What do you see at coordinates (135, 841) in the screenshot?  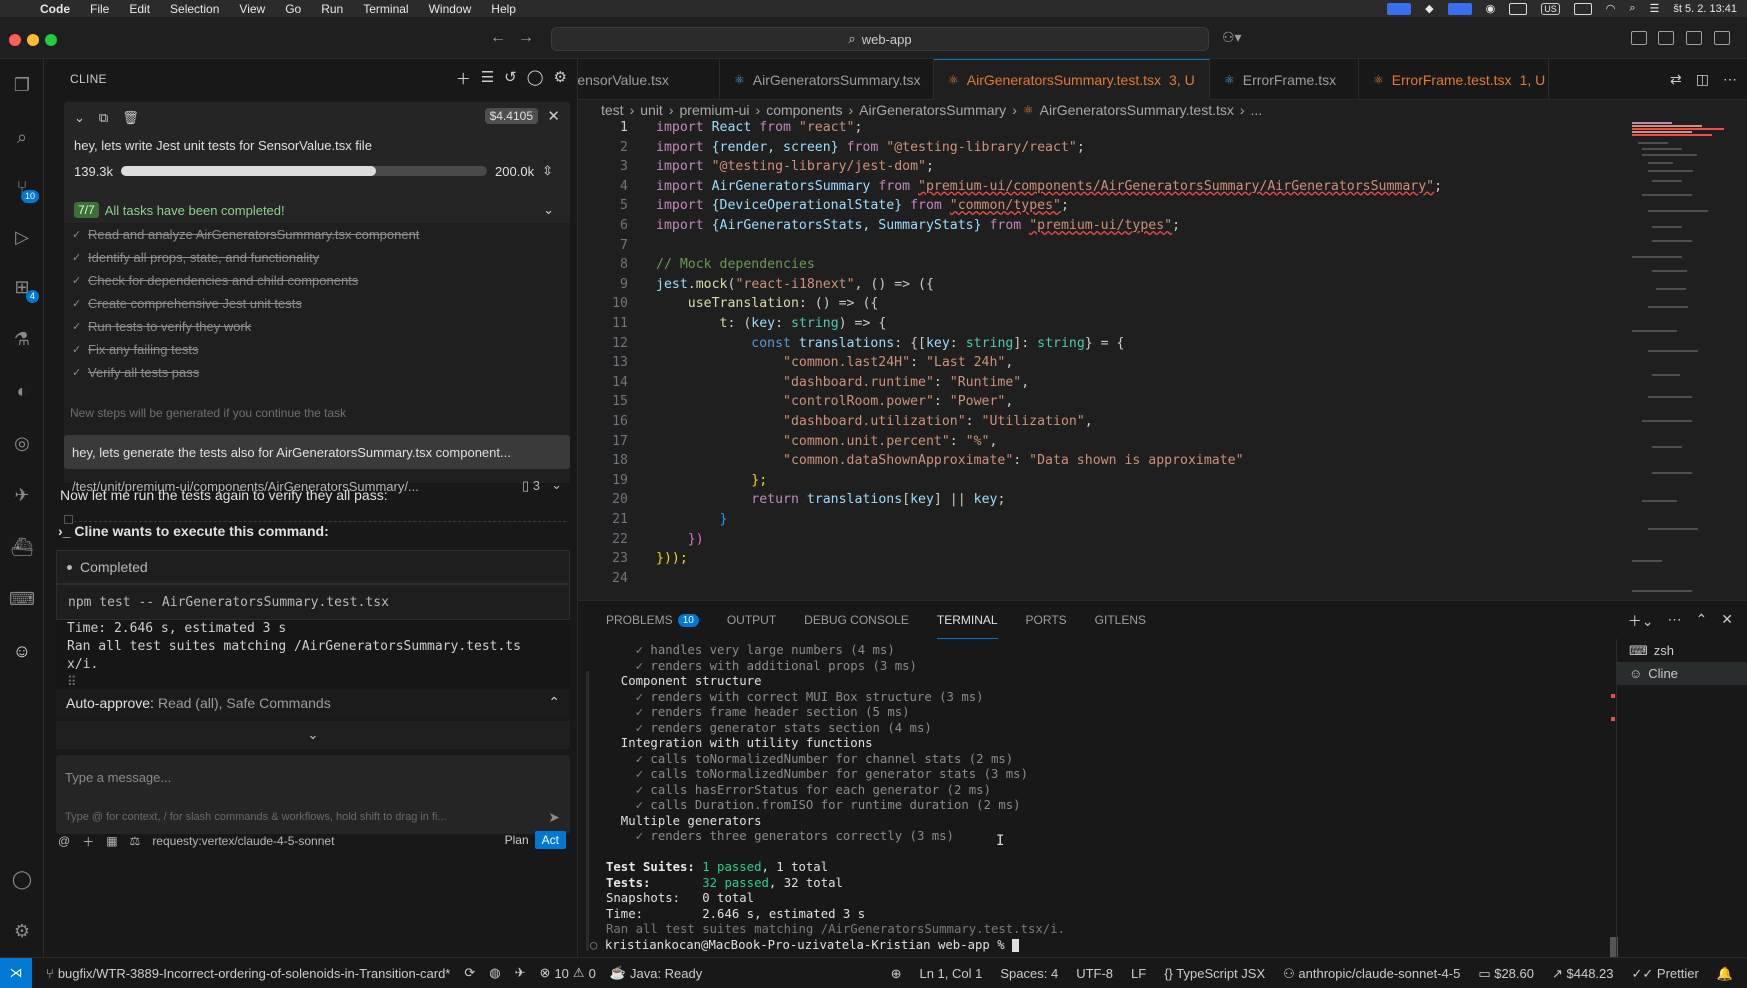 I see `rules-icon: ⚖` at bounding box center [135, 841].